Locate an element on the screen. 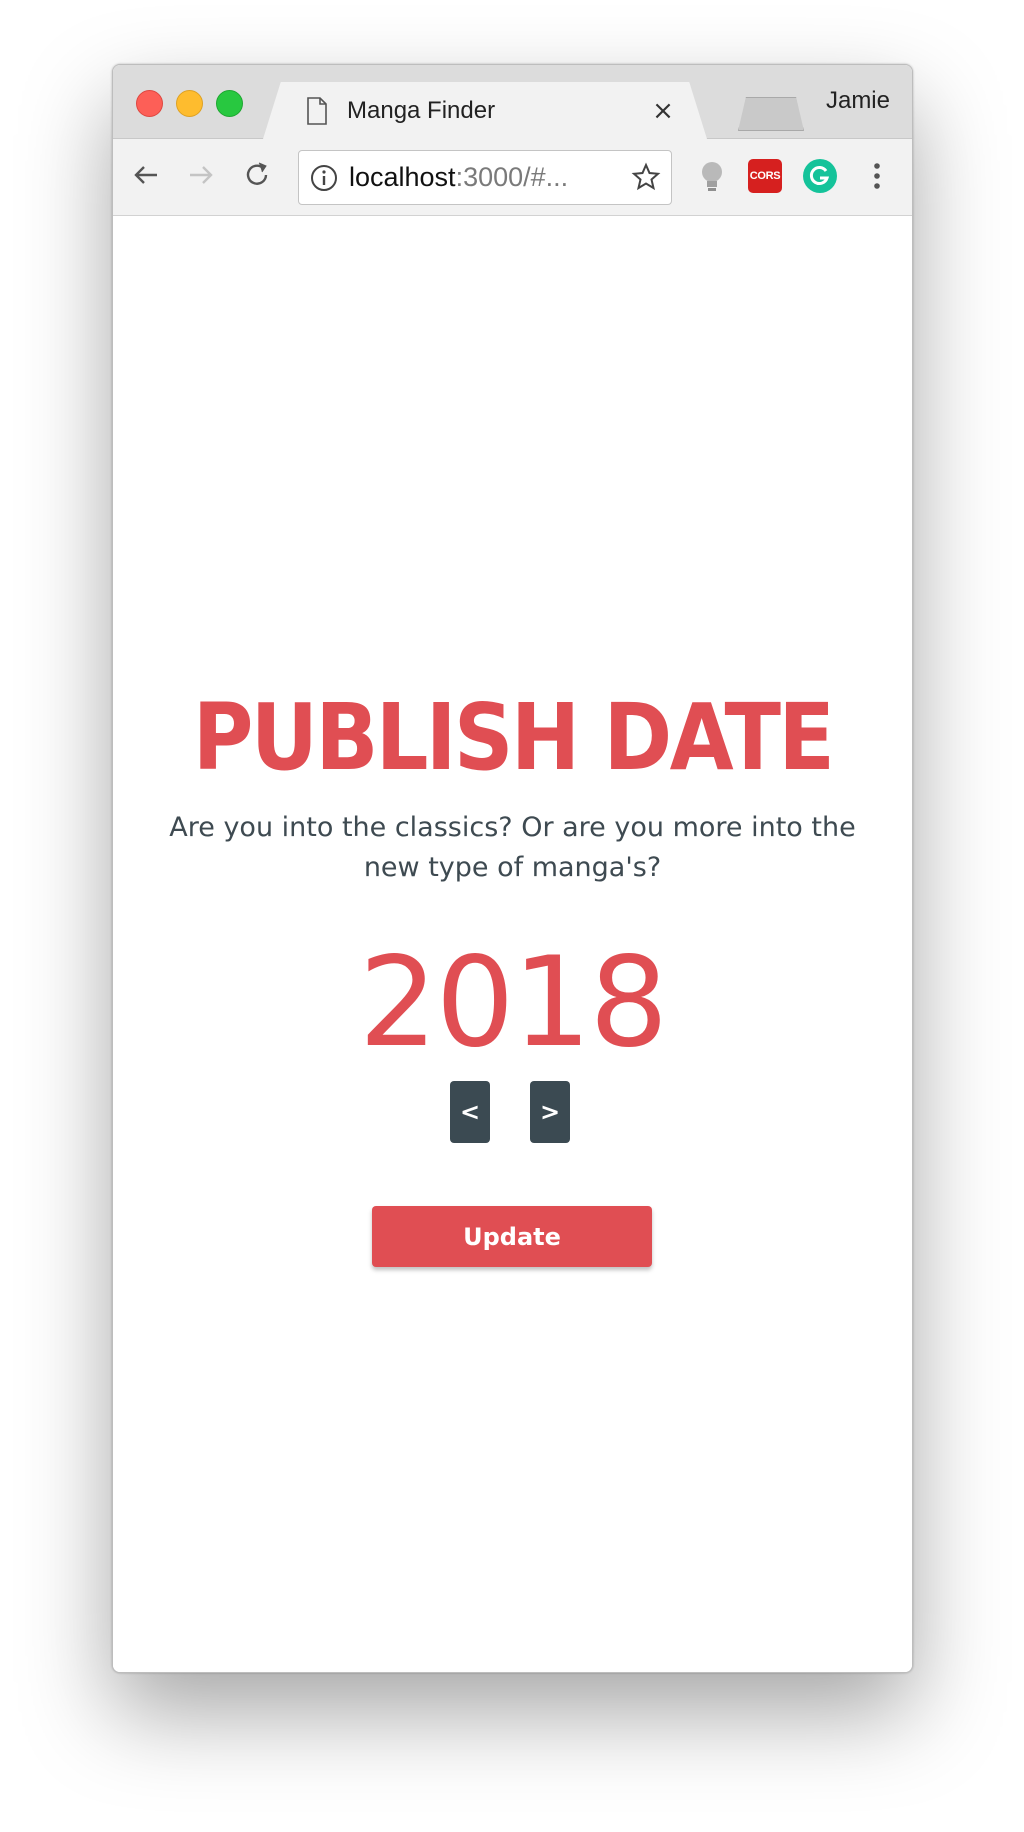 The image size is (1024, 1832). reload-button is located at coordinates (257, 175).